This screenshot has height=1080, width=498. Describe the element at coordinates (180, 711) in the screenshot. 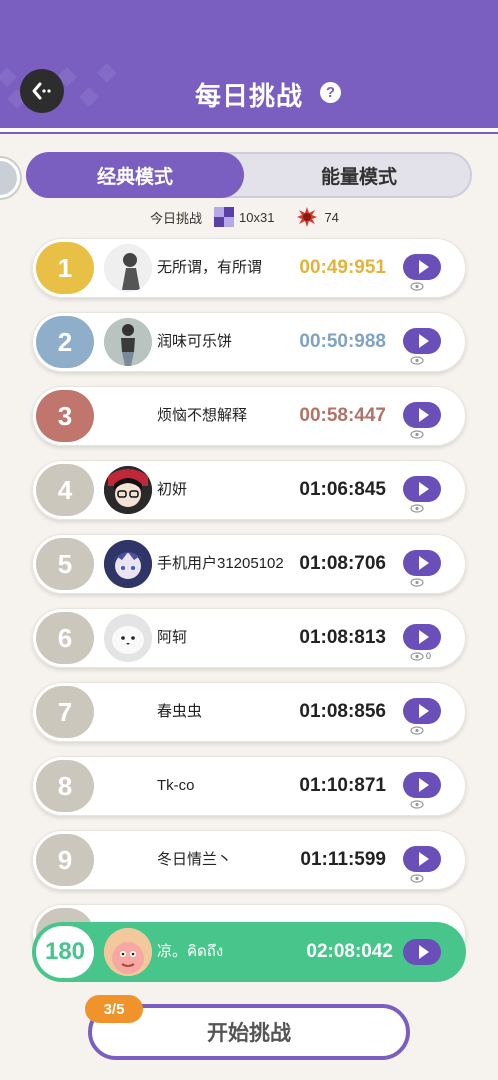

I see `player-name: 春虫虫` at that location.